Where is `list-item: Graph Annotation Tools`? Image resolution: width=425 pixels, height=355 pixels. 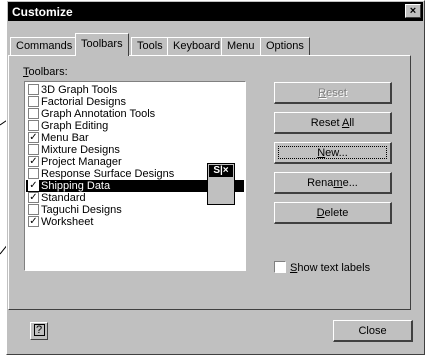 list-item: Graph Annotation Tools is located at coordinates (135, 114).